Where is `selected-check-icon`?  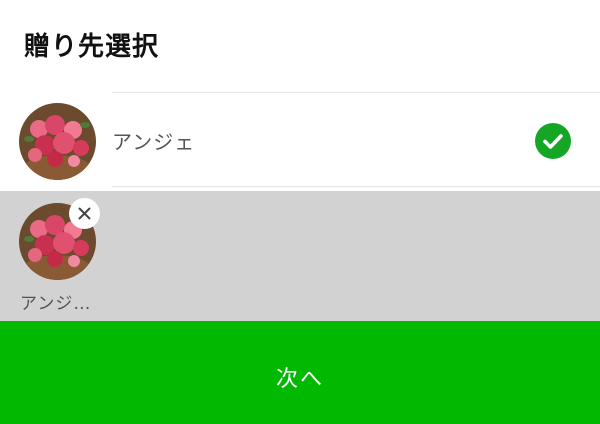
selected-check-icon is located at coordinates (553, 141).